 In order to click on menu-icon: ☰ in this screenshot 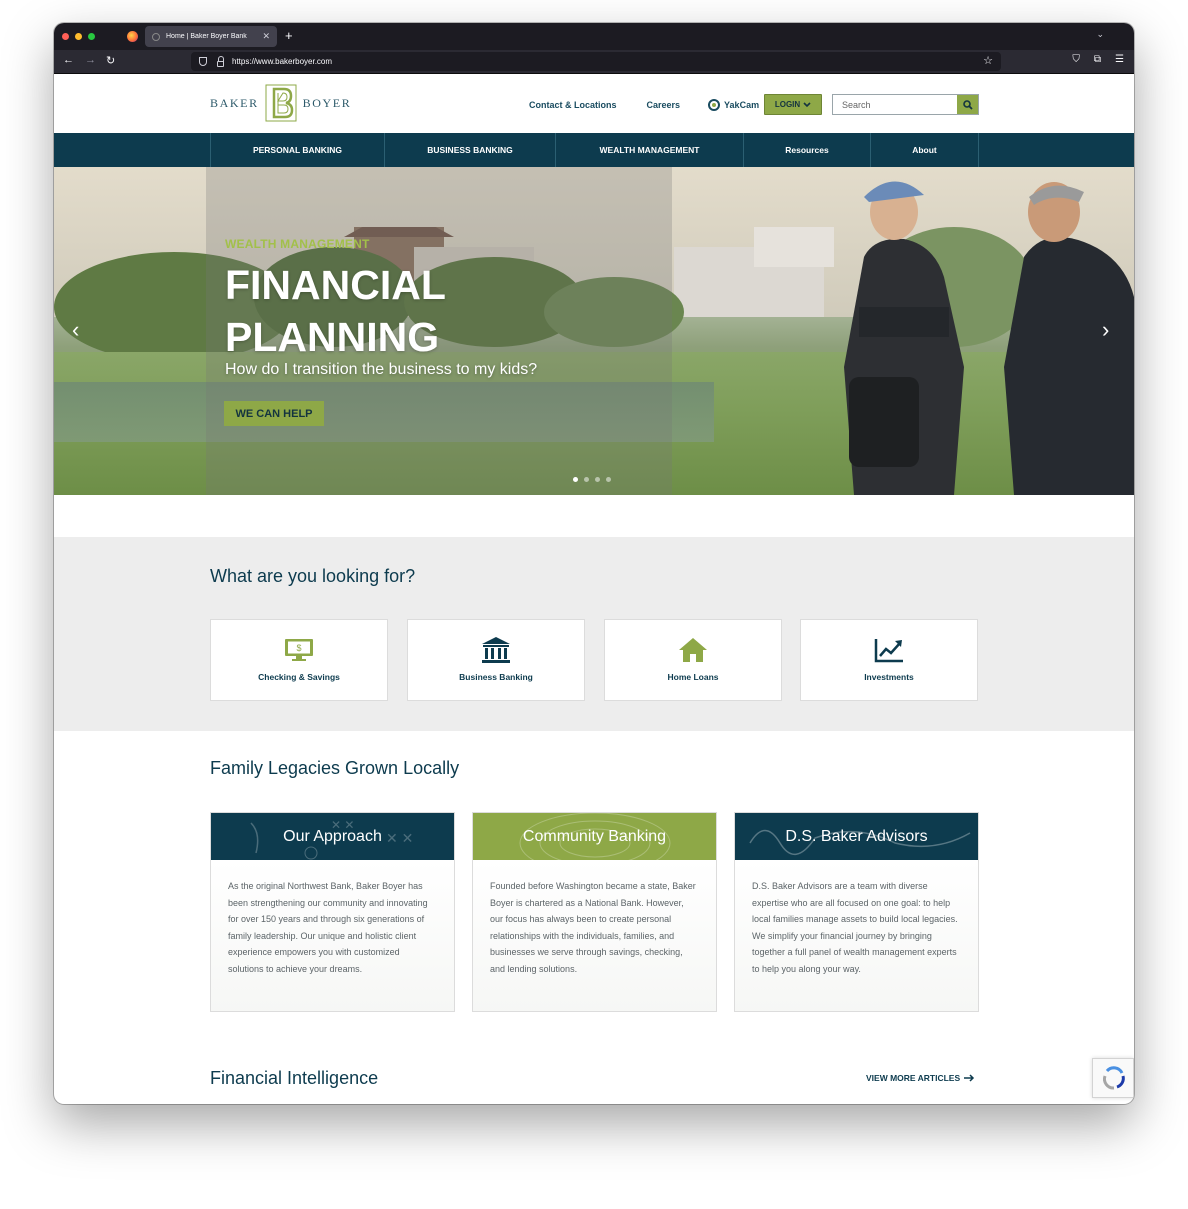, I will do `click(1119, 59)`.